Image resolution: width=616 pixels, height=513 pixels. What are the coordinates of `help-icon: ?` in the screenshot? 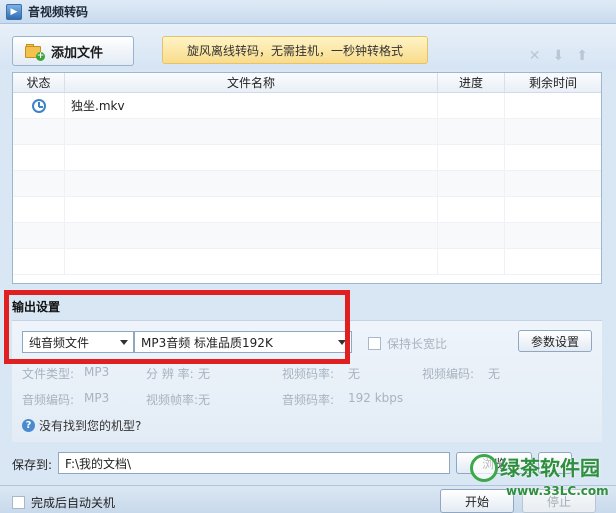 It's located at (28, 425).